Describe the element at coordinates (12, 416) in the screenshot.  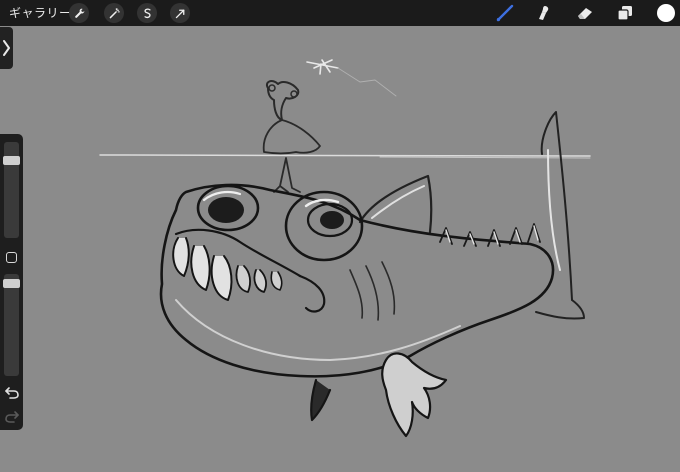
I see `redo-icon` at that location.